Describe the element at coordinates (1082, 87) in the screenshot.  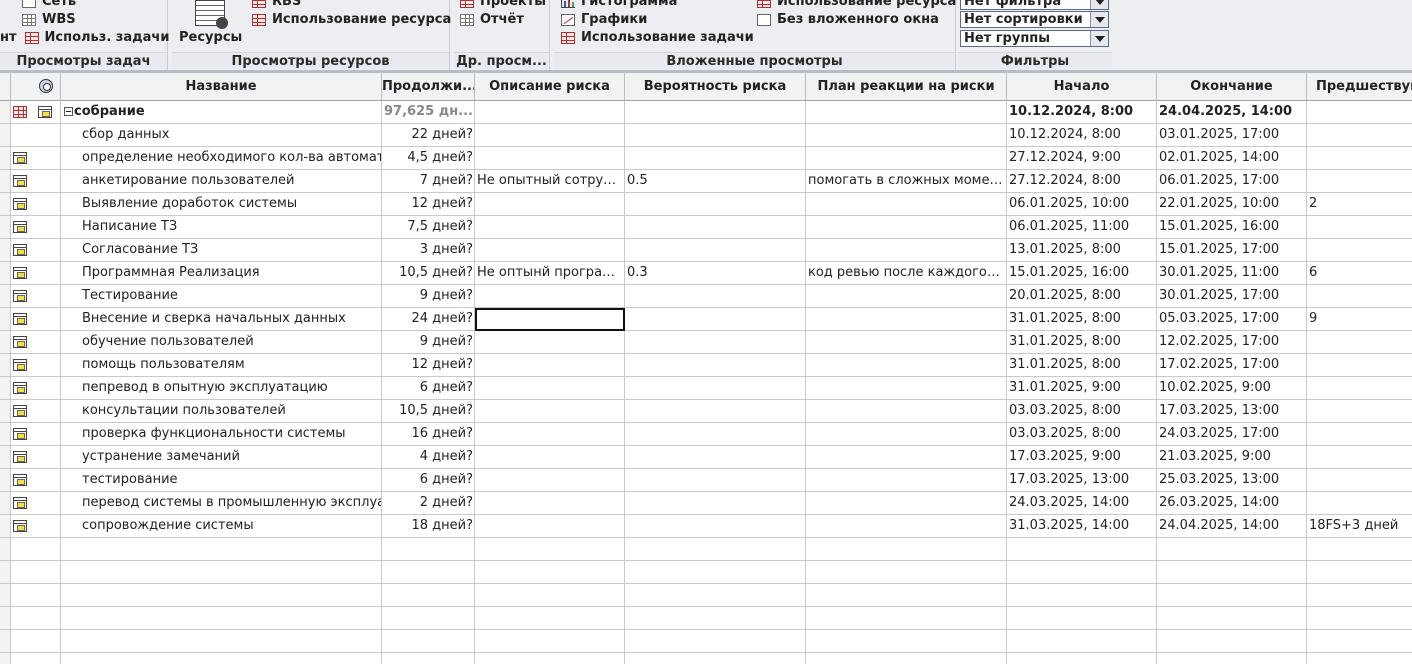
I see `column-header-start: Начало` at that location.